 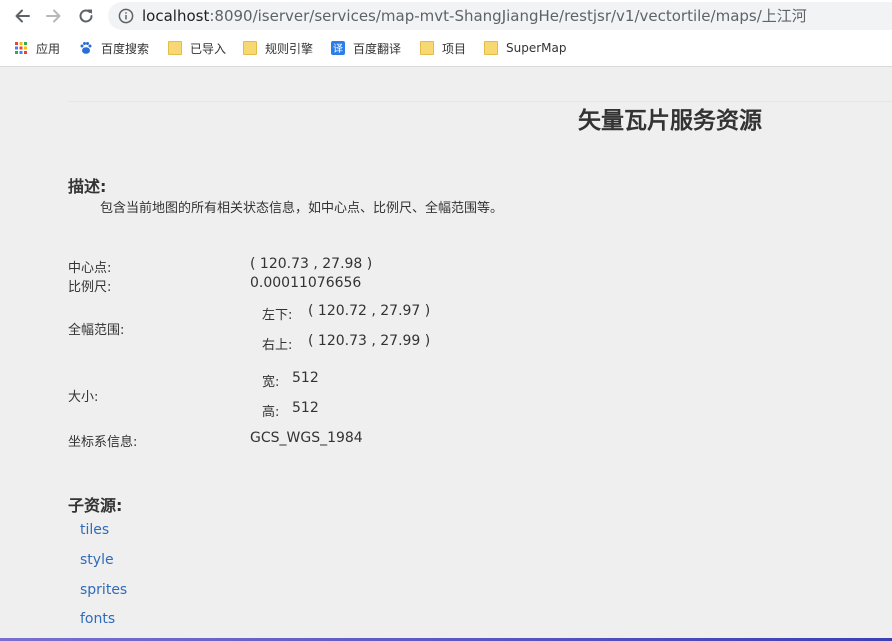 What do you see at coordinates (311, 264) in the screenshot?
I see `center-value: ( 120.73 , 27.98 )` at bounding box center [311, 264].